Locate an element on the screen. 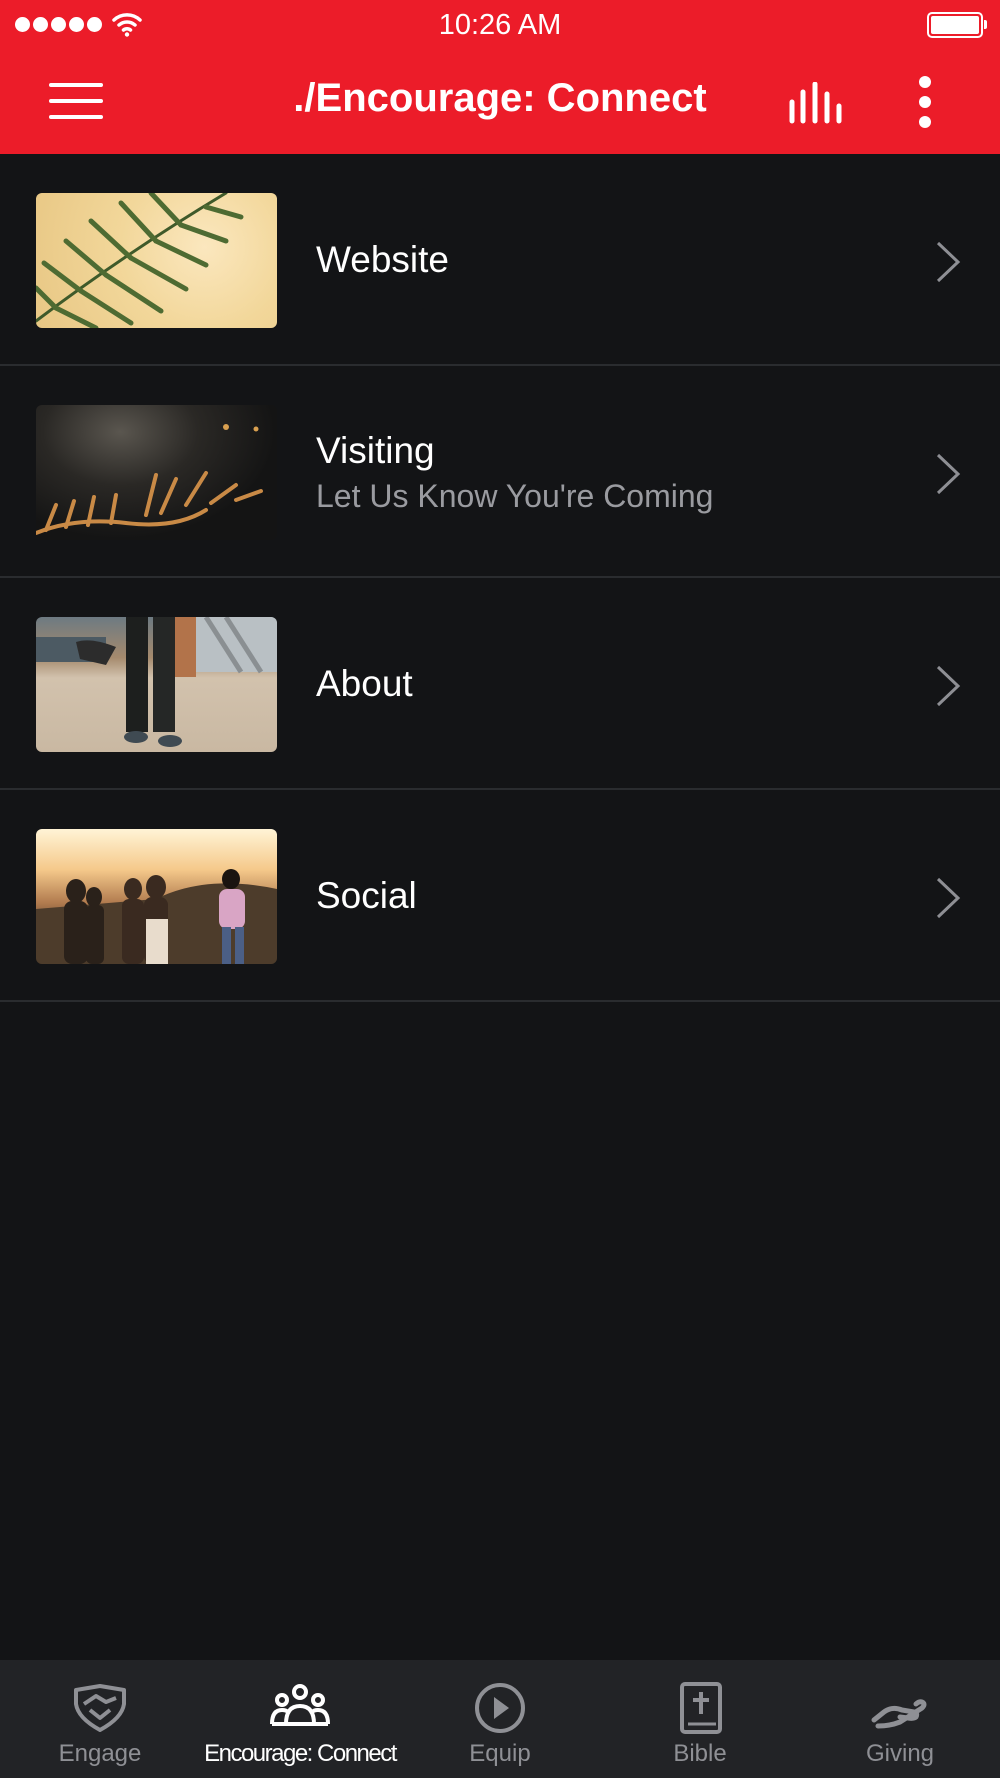 This screenshot has height=1778, width=1000. battery-icon is located at coordinates (955, 25).